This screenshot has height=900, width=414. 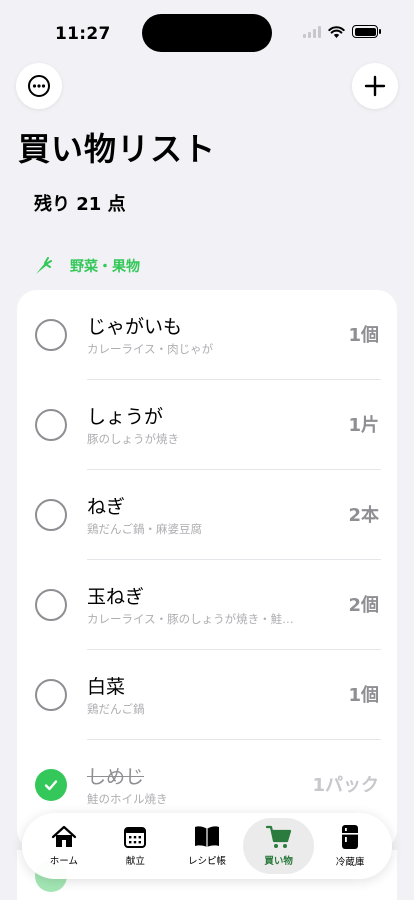 I want to click on category-label: 野菜・果物, so click(x=105, y=267).